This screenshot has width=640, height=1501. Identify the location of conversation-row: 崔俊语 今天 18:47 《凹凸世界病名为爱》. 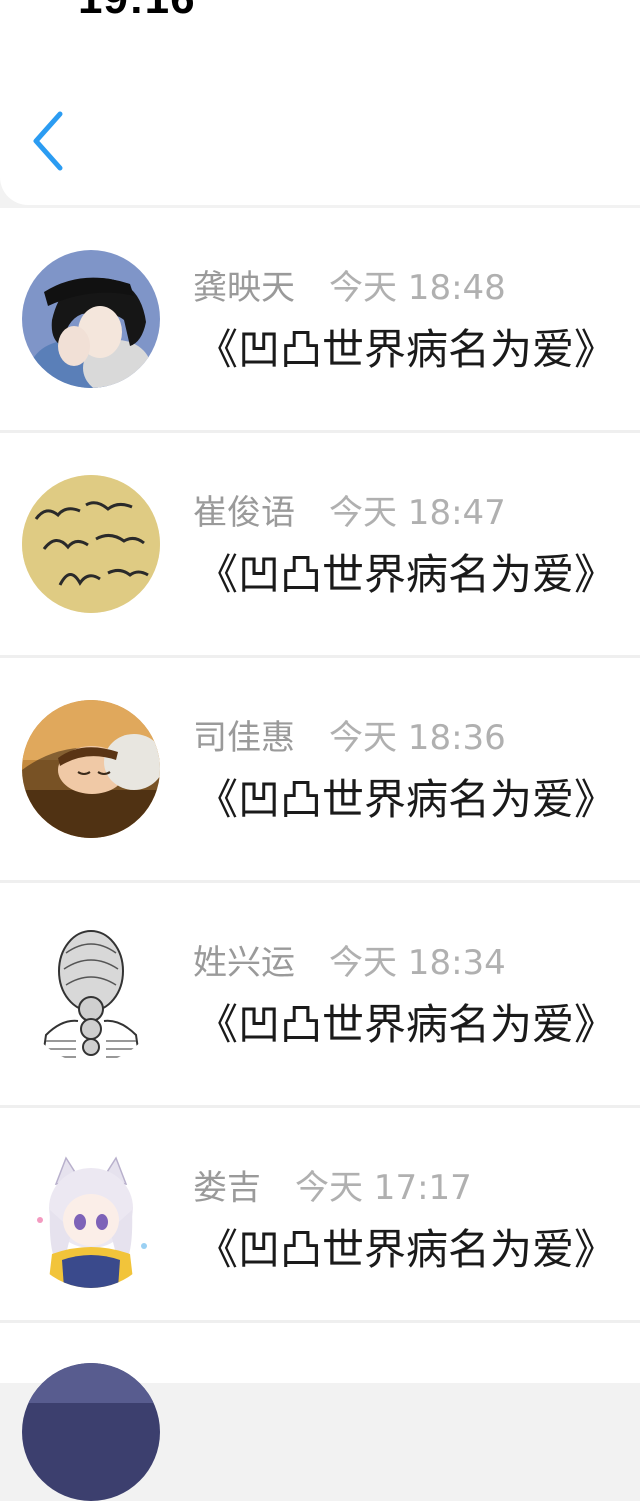
(320, 544).